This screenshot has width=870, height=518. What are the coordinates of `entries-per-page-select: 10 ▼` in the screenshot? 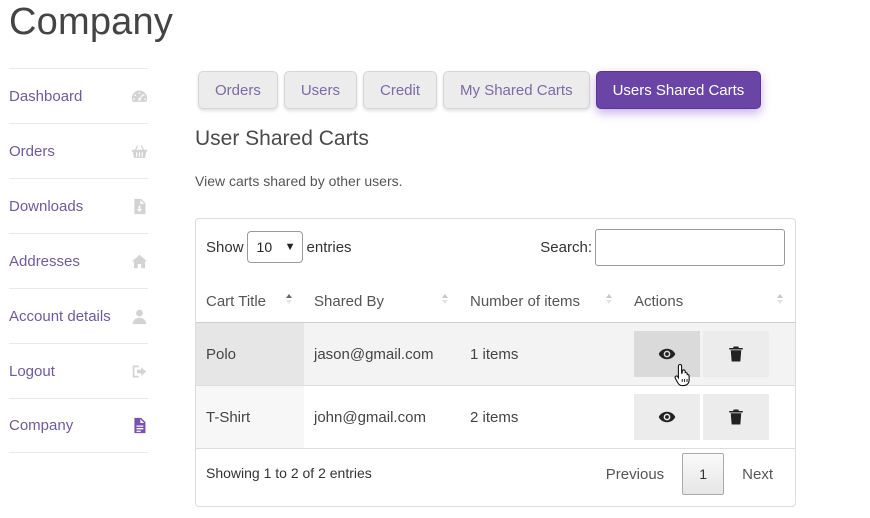 It's located at (274, 247).